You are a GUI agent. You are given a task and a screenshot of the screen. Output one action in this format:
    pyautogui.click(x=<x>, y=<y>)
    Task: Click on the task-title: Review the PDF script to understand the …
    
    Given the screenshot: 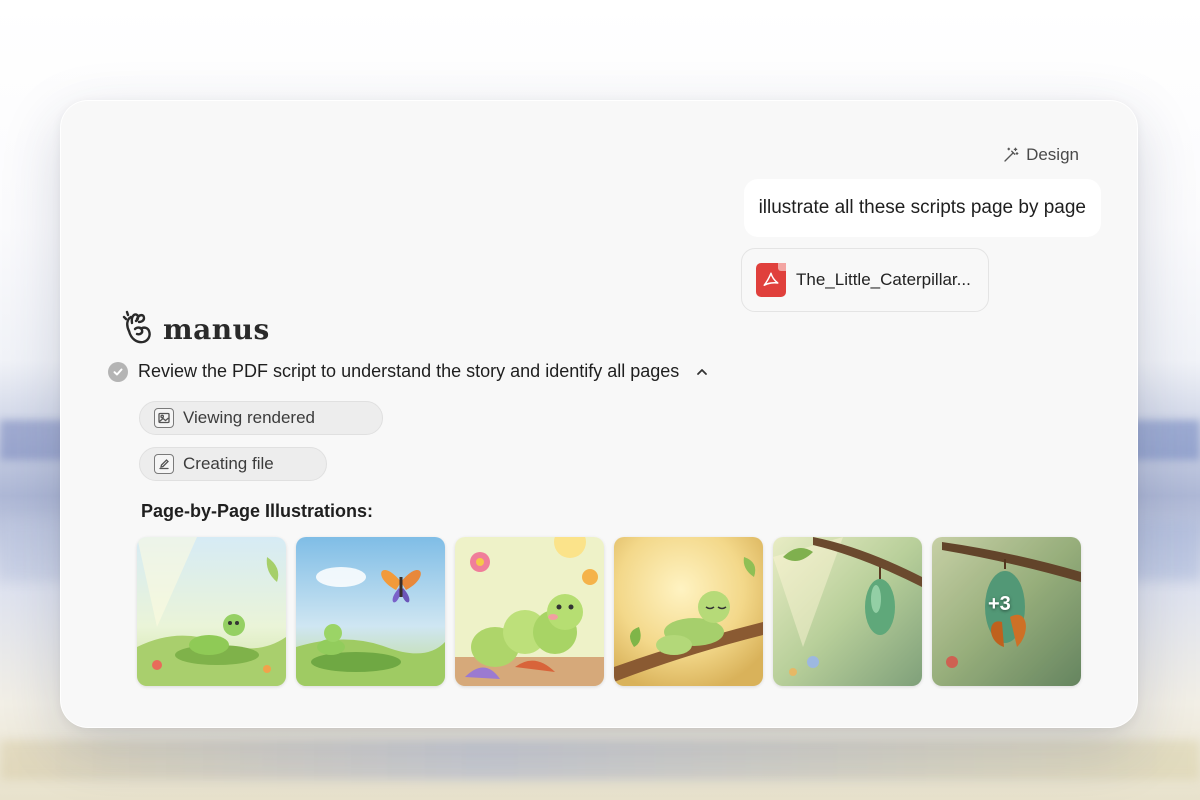 What is the action you would take?
    pyautogui.click(x=409, y=371)
    